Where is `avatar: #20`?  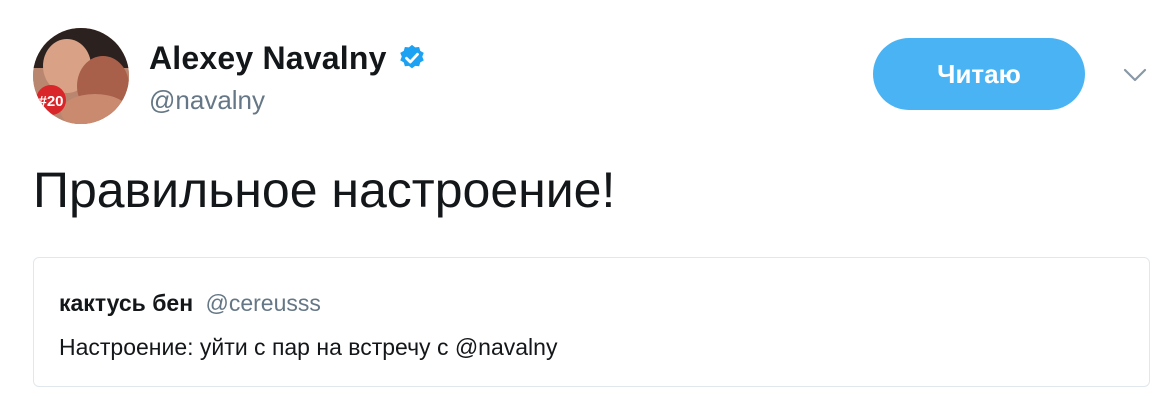 avatar: #20 is located at coordinates (81, 76).